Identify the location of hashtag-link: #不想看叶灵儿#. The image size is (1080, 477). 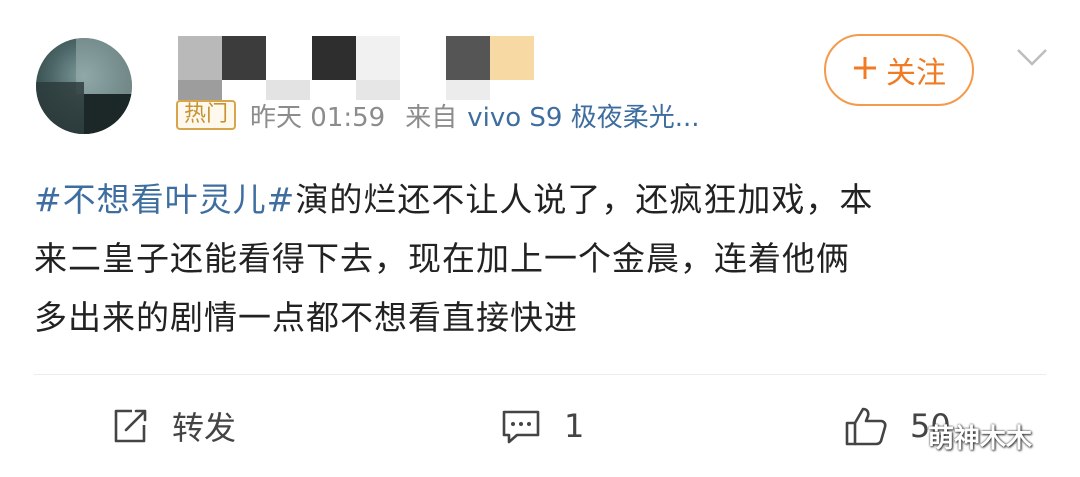
(164, 199).